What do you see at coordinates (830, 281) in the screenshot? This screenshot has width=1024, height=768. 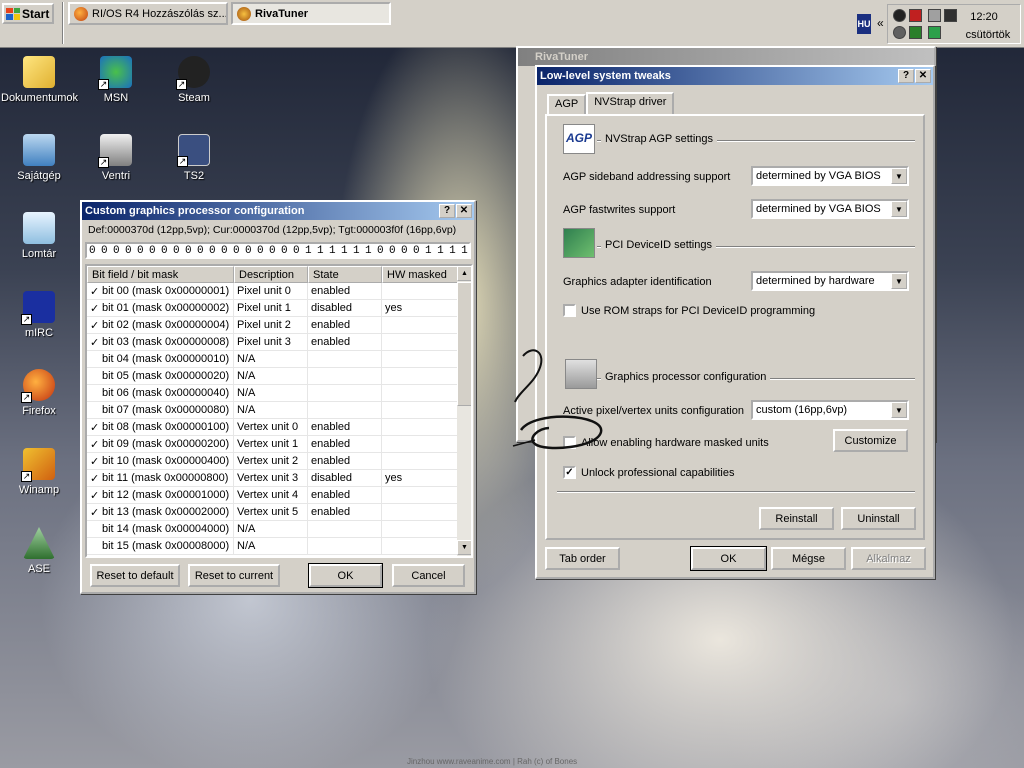 I see `adapter-id-select: determined by hardware ▼` at bounding box center [830, 281].